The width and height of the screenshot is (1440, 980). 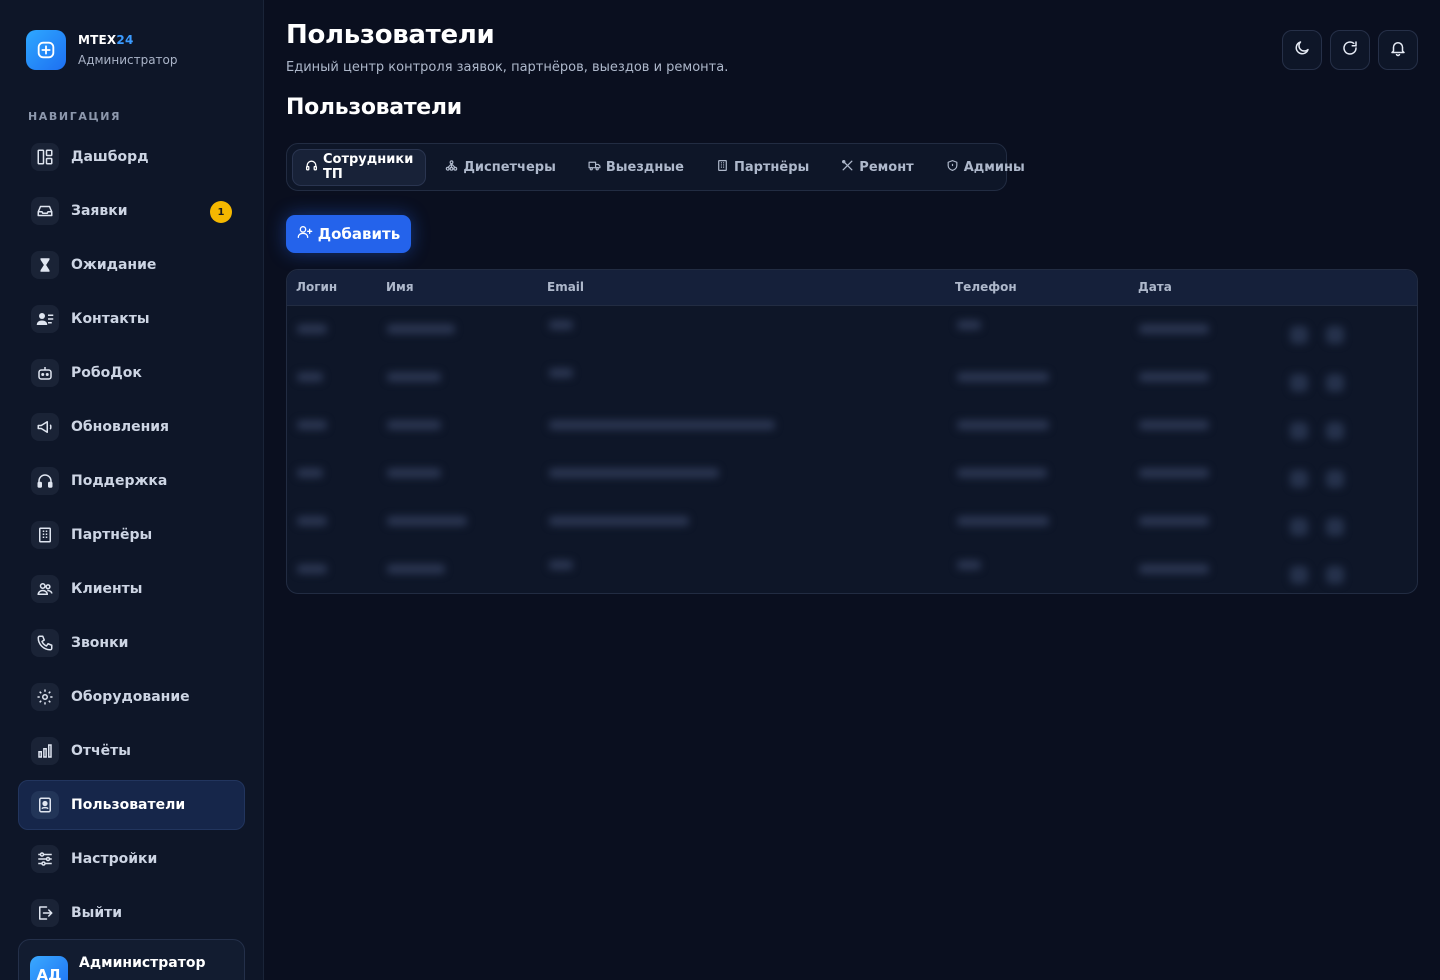 What do you see at coordinates (131, 643) in the screenshot?
I see `sidebar-item-calls: Звонки` at bounding box center [131, 643].